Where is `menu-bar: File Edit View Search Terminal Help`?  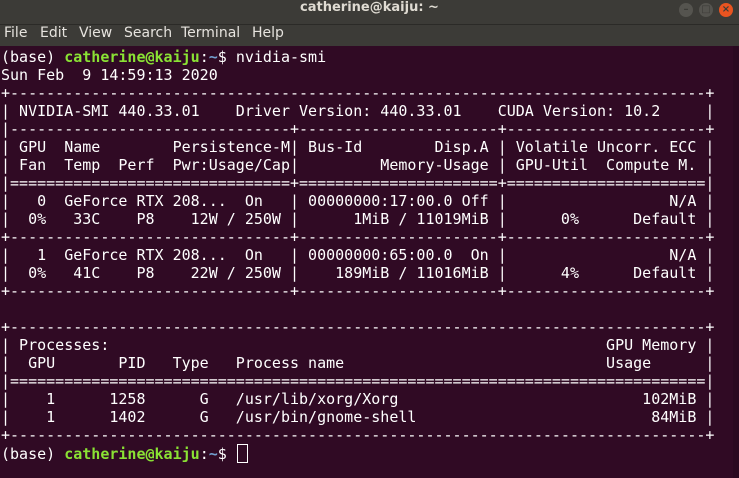 menu-bar: File Edit View Search Terminal Help is located at coordinates (369, 35).